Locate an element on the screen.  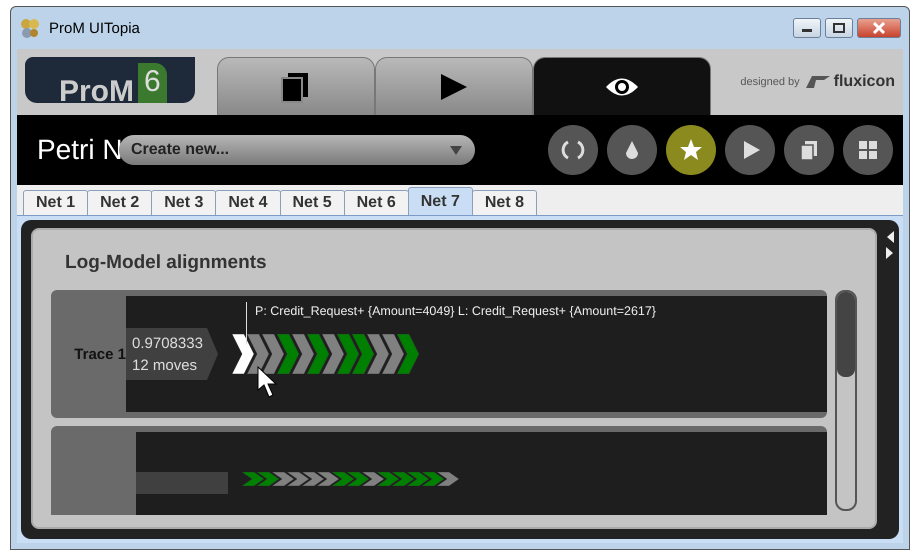
panel-title: Log-Model alignments is located at coordinates (166, 263).